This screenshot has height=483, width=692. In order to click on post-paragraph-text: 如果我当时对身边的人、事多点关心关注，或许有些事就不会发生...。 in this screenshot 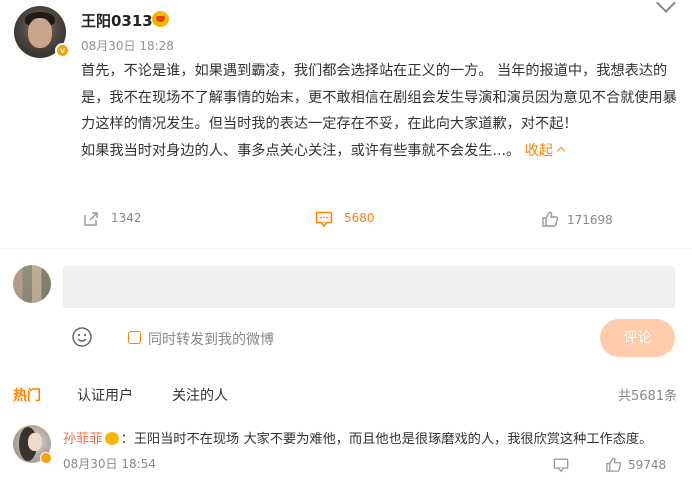, I will do `click(301, 150)`.